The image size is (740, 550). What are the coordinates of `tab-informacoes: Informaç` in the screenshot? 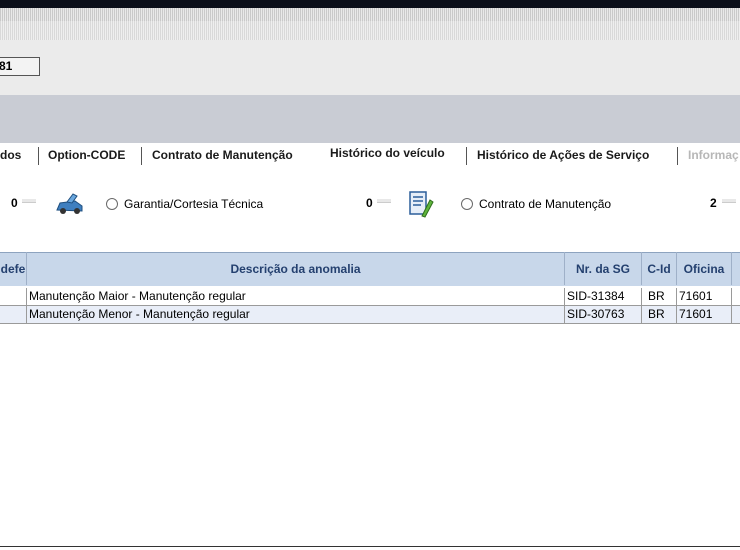 It's located at (713, 155).